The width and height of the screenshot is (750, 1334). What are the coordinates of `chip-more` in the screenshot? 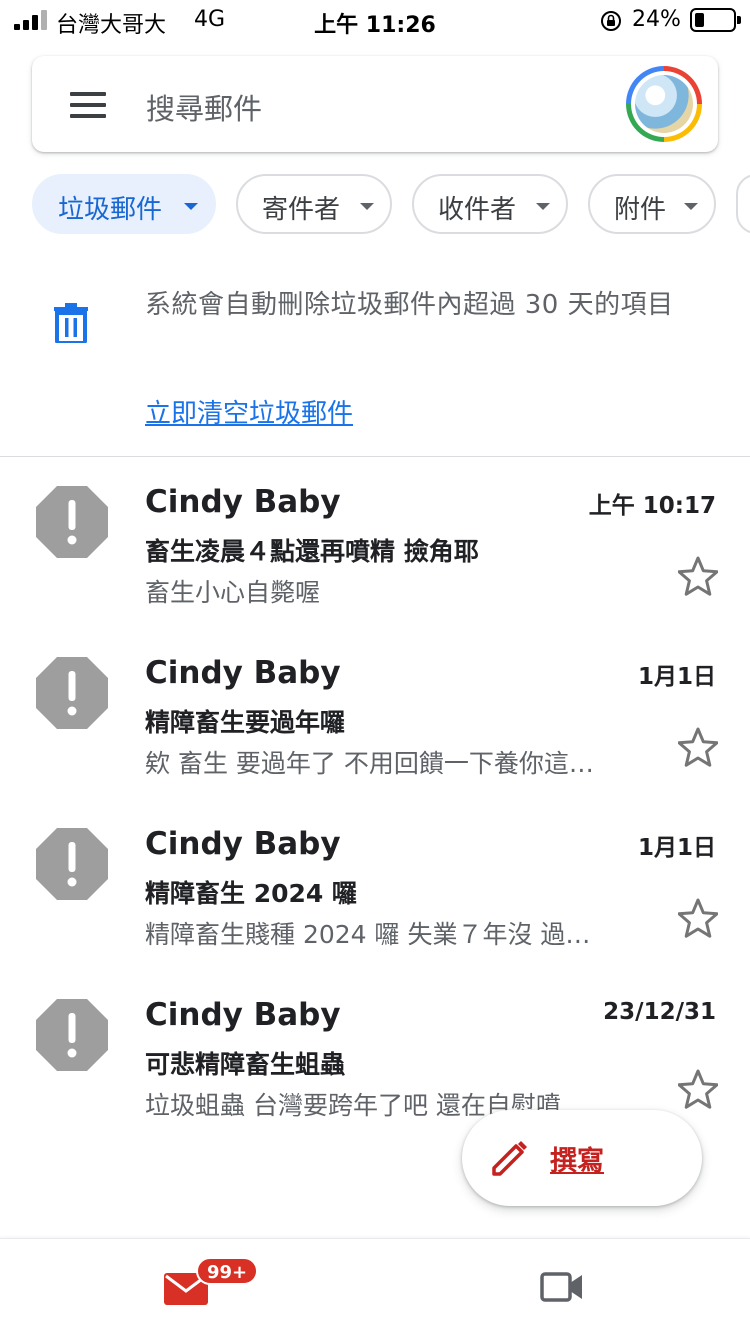 It's located at (743, 204).